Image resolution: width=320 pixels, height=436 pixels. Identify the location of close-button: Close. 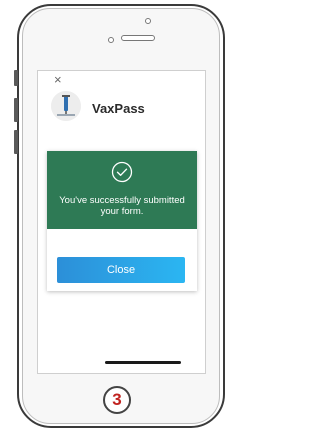
(121, 270).